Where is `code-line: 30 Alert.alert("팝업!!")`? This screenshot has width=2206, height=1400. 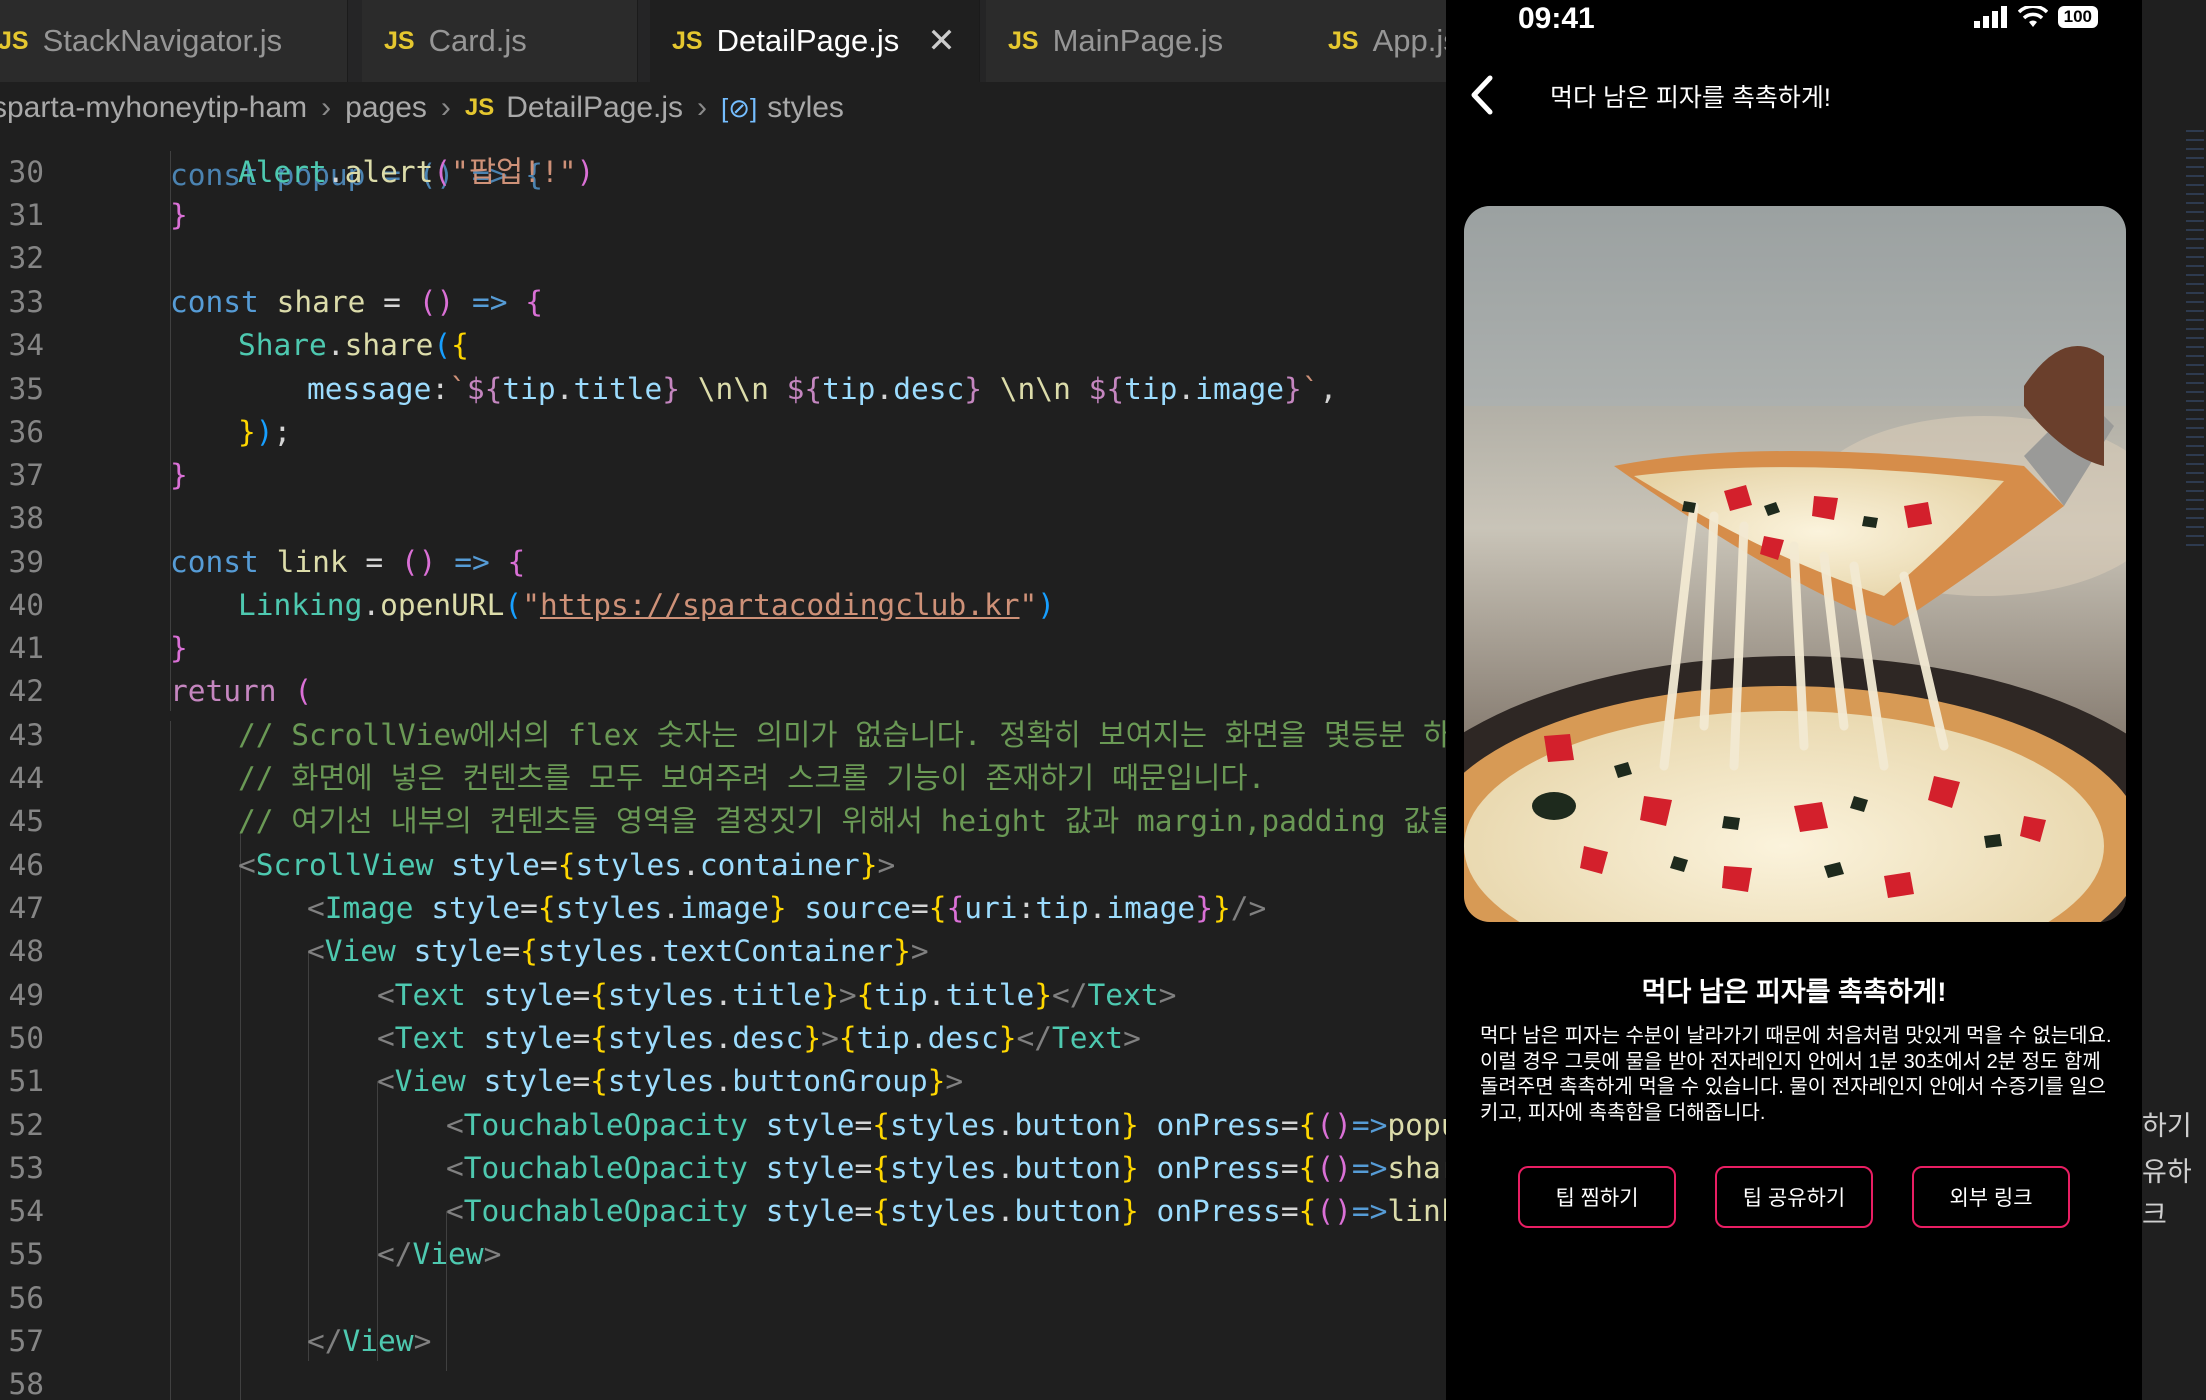 code-line: 30 Alert.alert("팝업!!") is located at coordinates (723, 172).